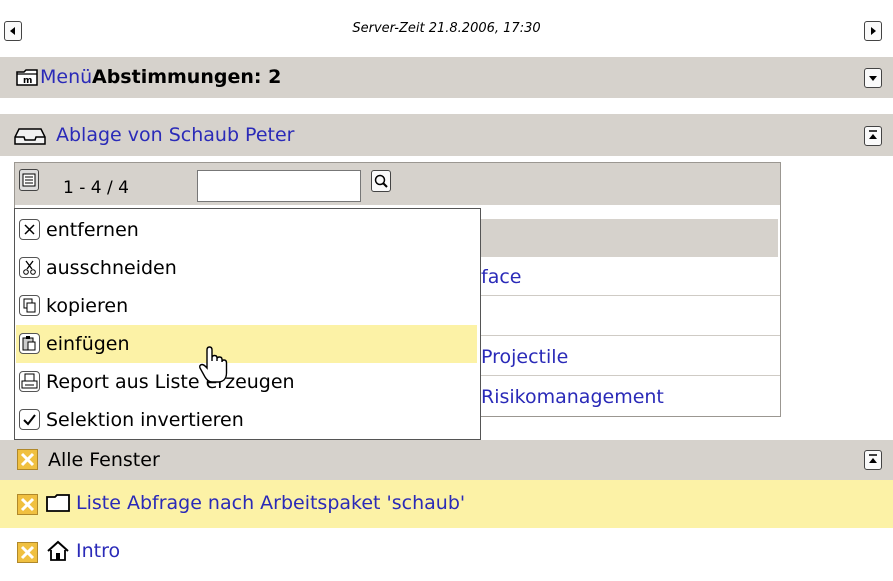  I want to click on checkbox-icon, so click(29, 419).